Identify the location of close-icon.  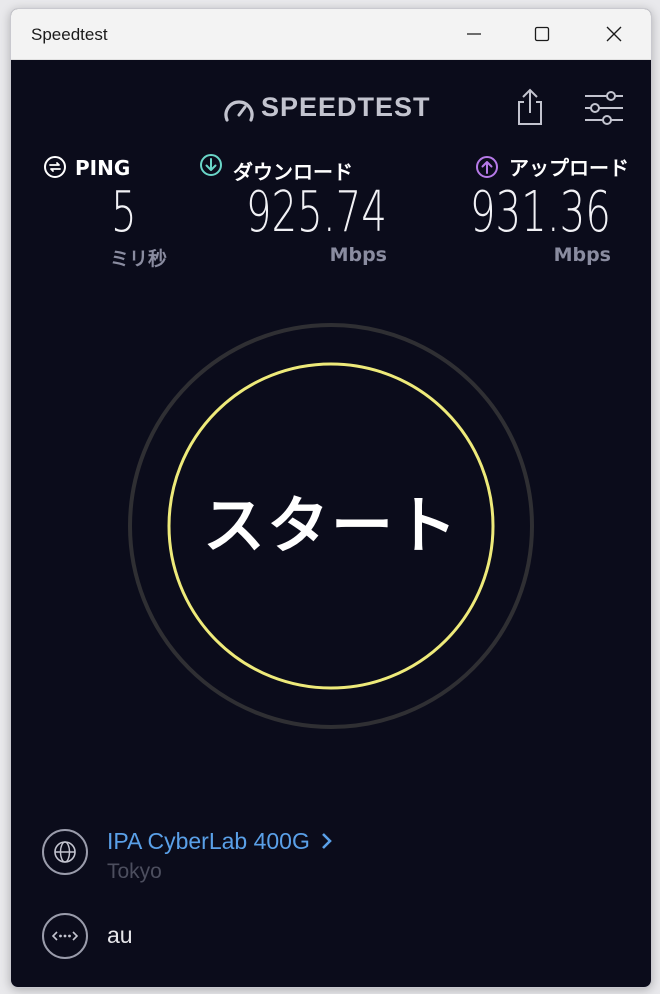
(614, 34).